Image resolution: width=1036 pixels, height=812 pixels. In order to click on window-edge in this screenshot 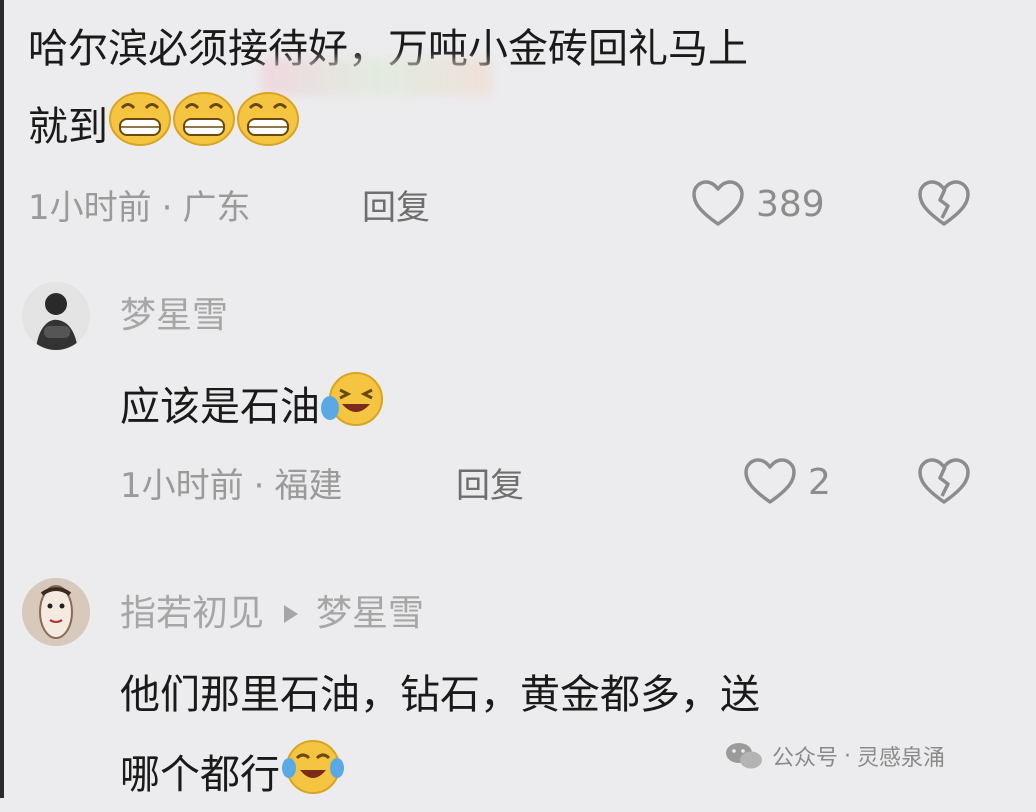, I will do `click(2, 399)`.